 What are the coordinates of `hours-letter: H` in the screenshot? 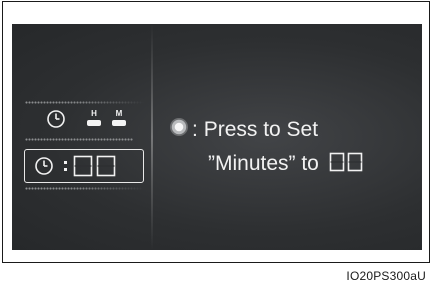 It's located at (94, 113).